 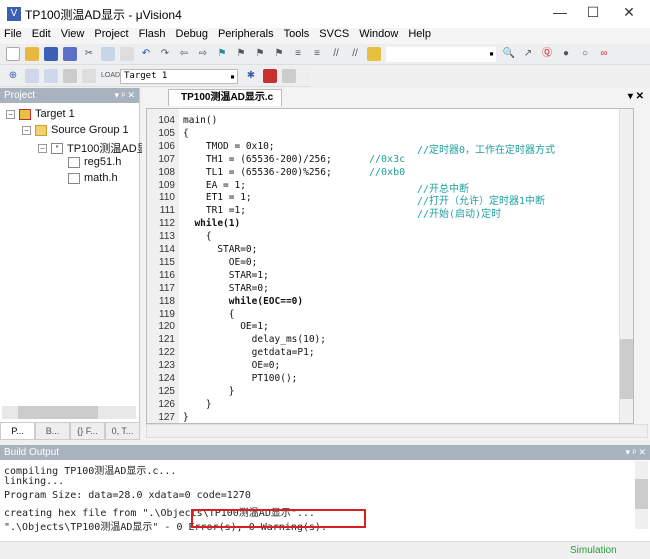 I want to click on menu-debug: Debug, so click(x=192, y=36).